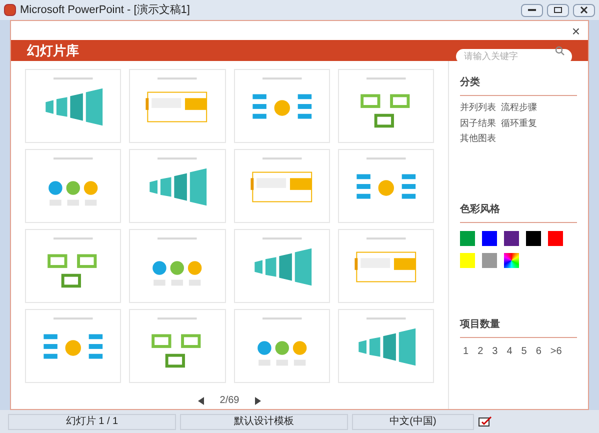 This screenshot has width=599, height=433. Describe the element at coordinates (478, 107) in the screenshot. I see `category-link: 并列列表` at that location.